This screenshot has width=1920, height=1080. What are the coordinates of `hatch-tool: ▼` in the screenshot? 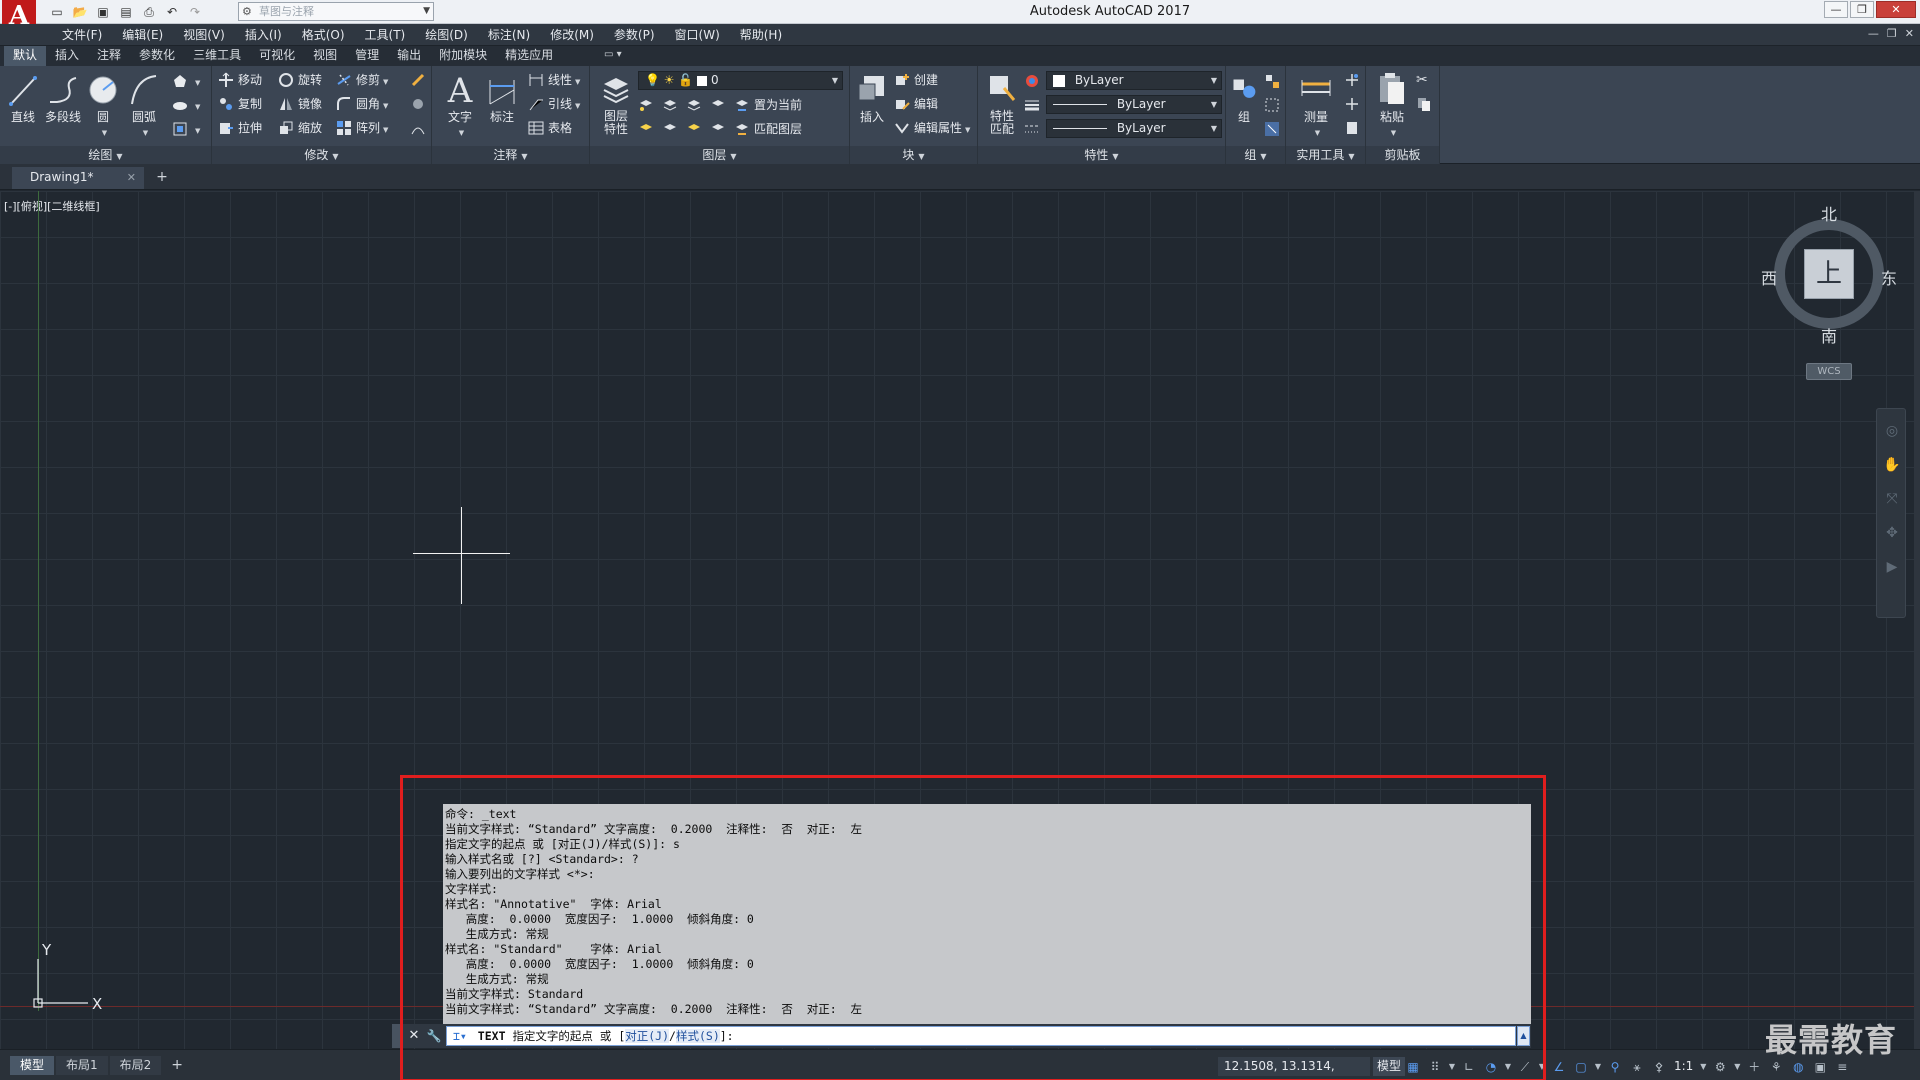 It's located at (186, 105).